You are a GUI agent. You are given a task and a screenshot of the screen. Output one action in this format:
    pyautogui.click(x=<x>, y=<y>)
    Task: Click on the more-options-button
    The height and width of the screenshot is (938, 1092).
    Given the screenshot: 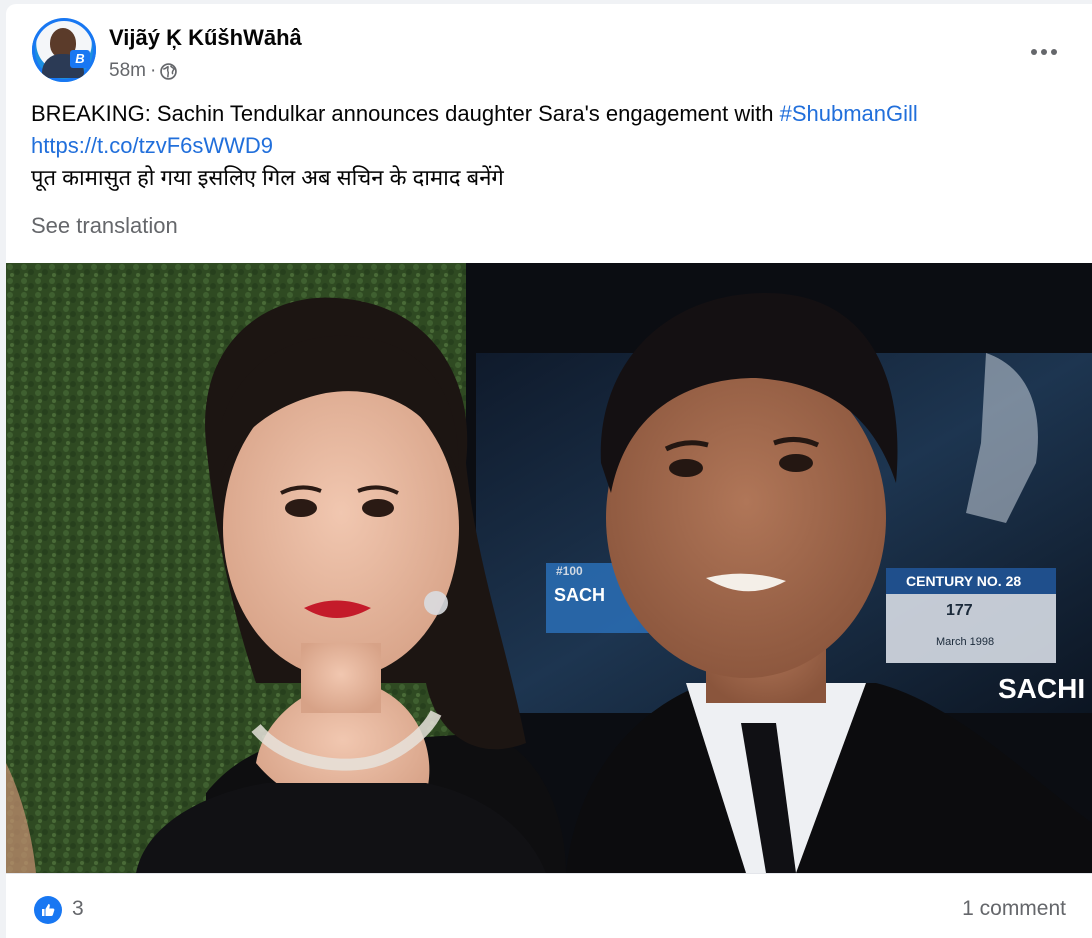 What is the action you would take?
    pyautogui.click(x=1044, y=52)
    